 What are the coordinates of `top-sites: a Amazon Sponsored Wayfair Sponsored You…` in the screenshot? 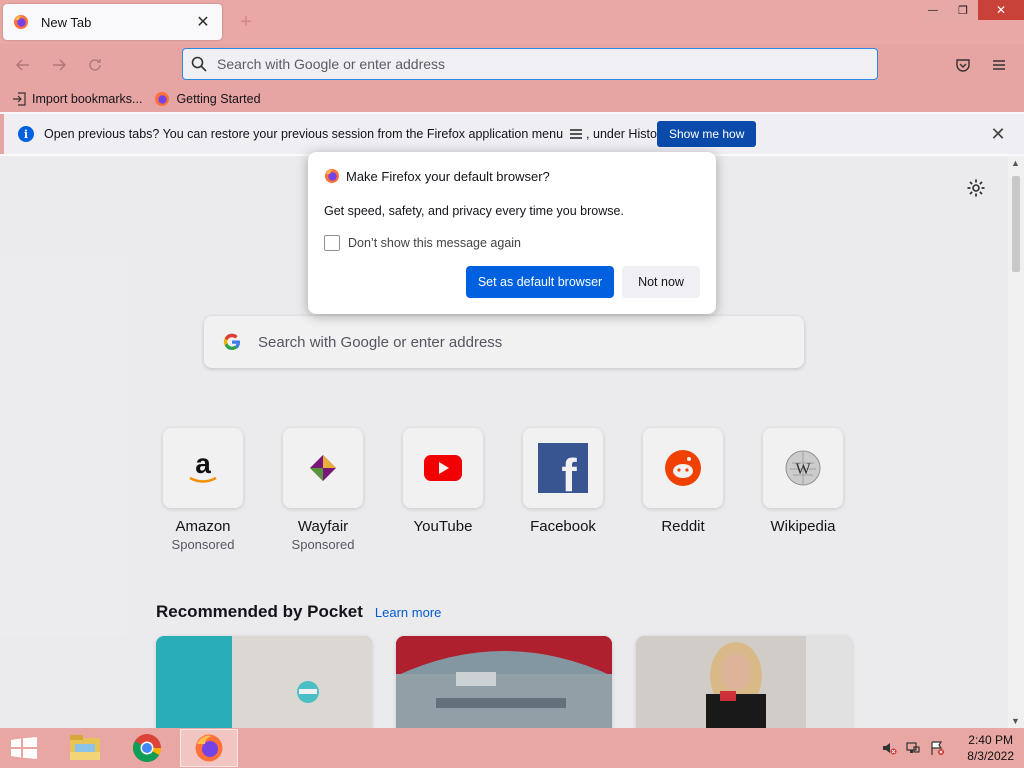 It's located at (503, 490).